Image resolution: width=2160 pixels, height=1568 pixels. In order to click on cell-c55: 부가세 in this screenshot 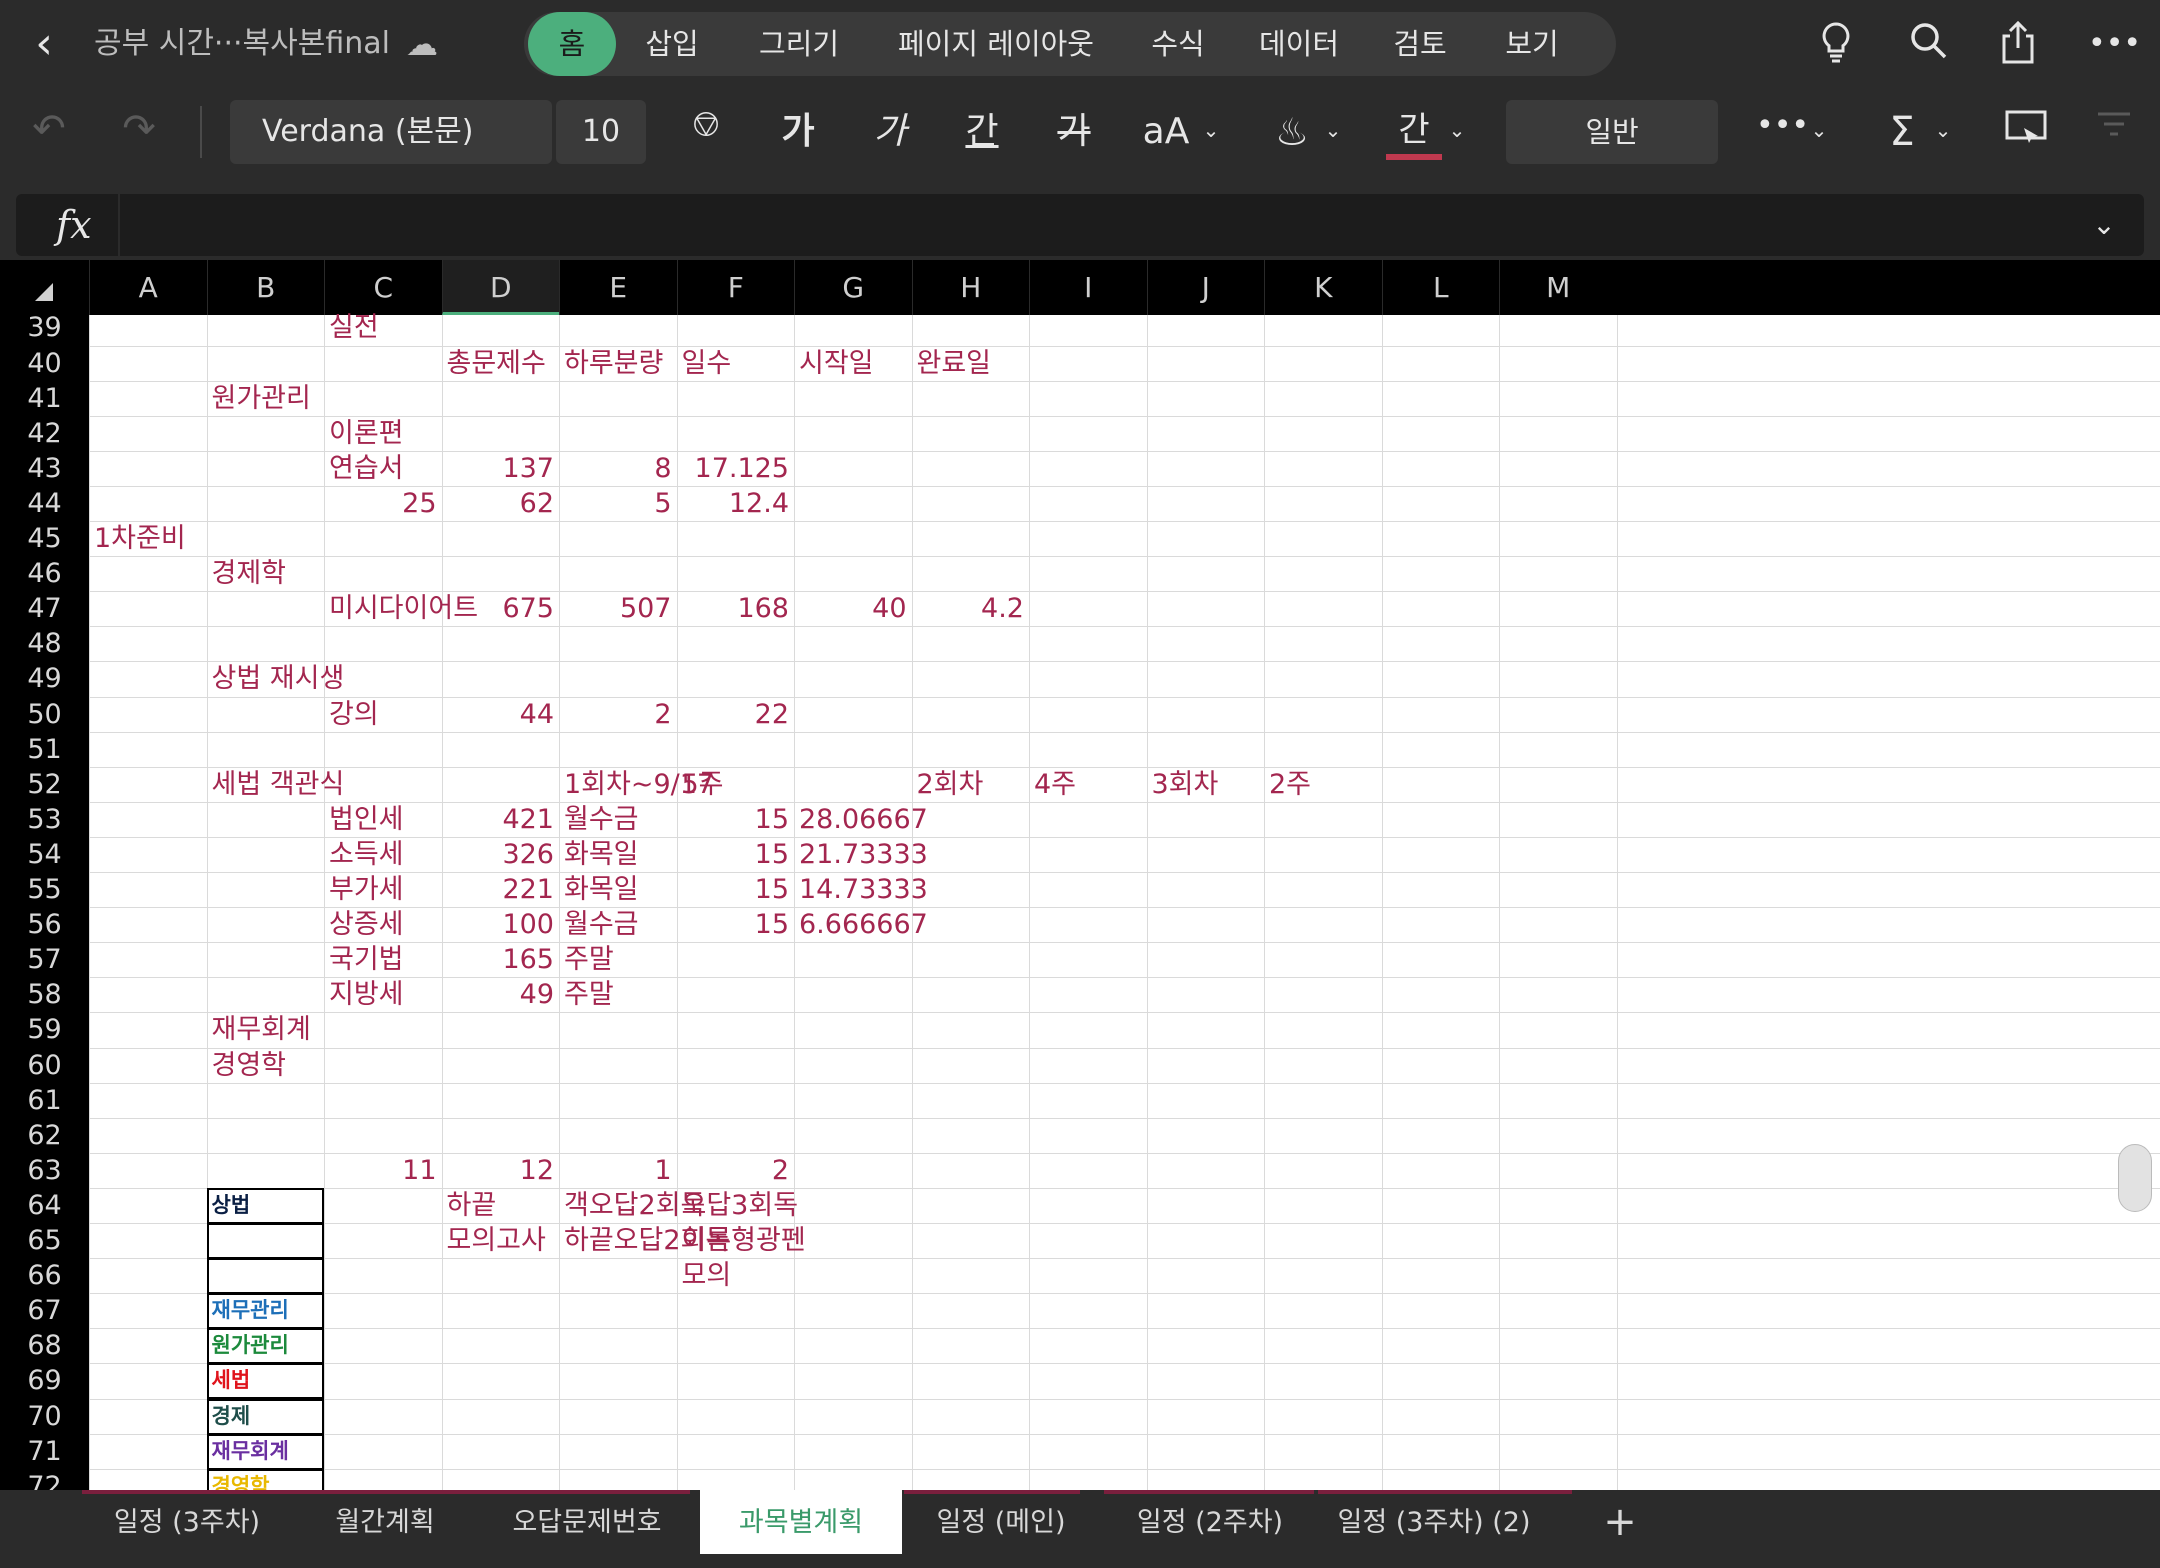, I will do `click(383, 889)`.